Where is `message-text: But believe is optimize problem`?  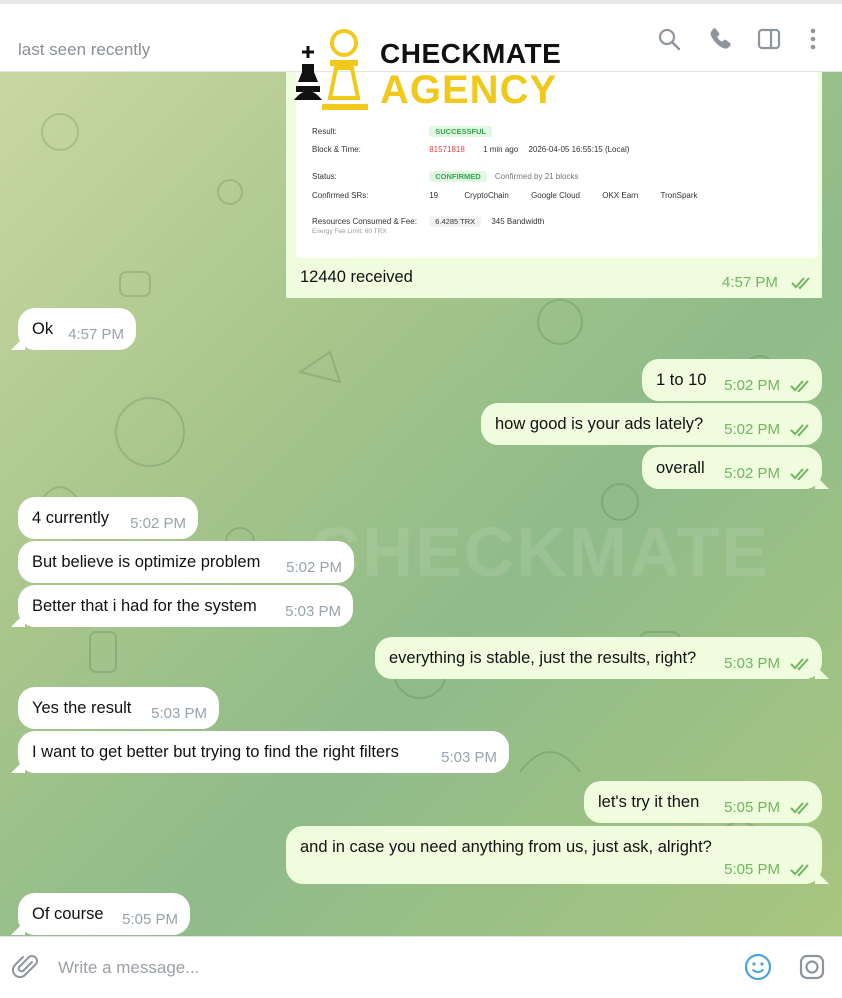
message-text: But believe is optimize problem is located at coordinates (146, 562).